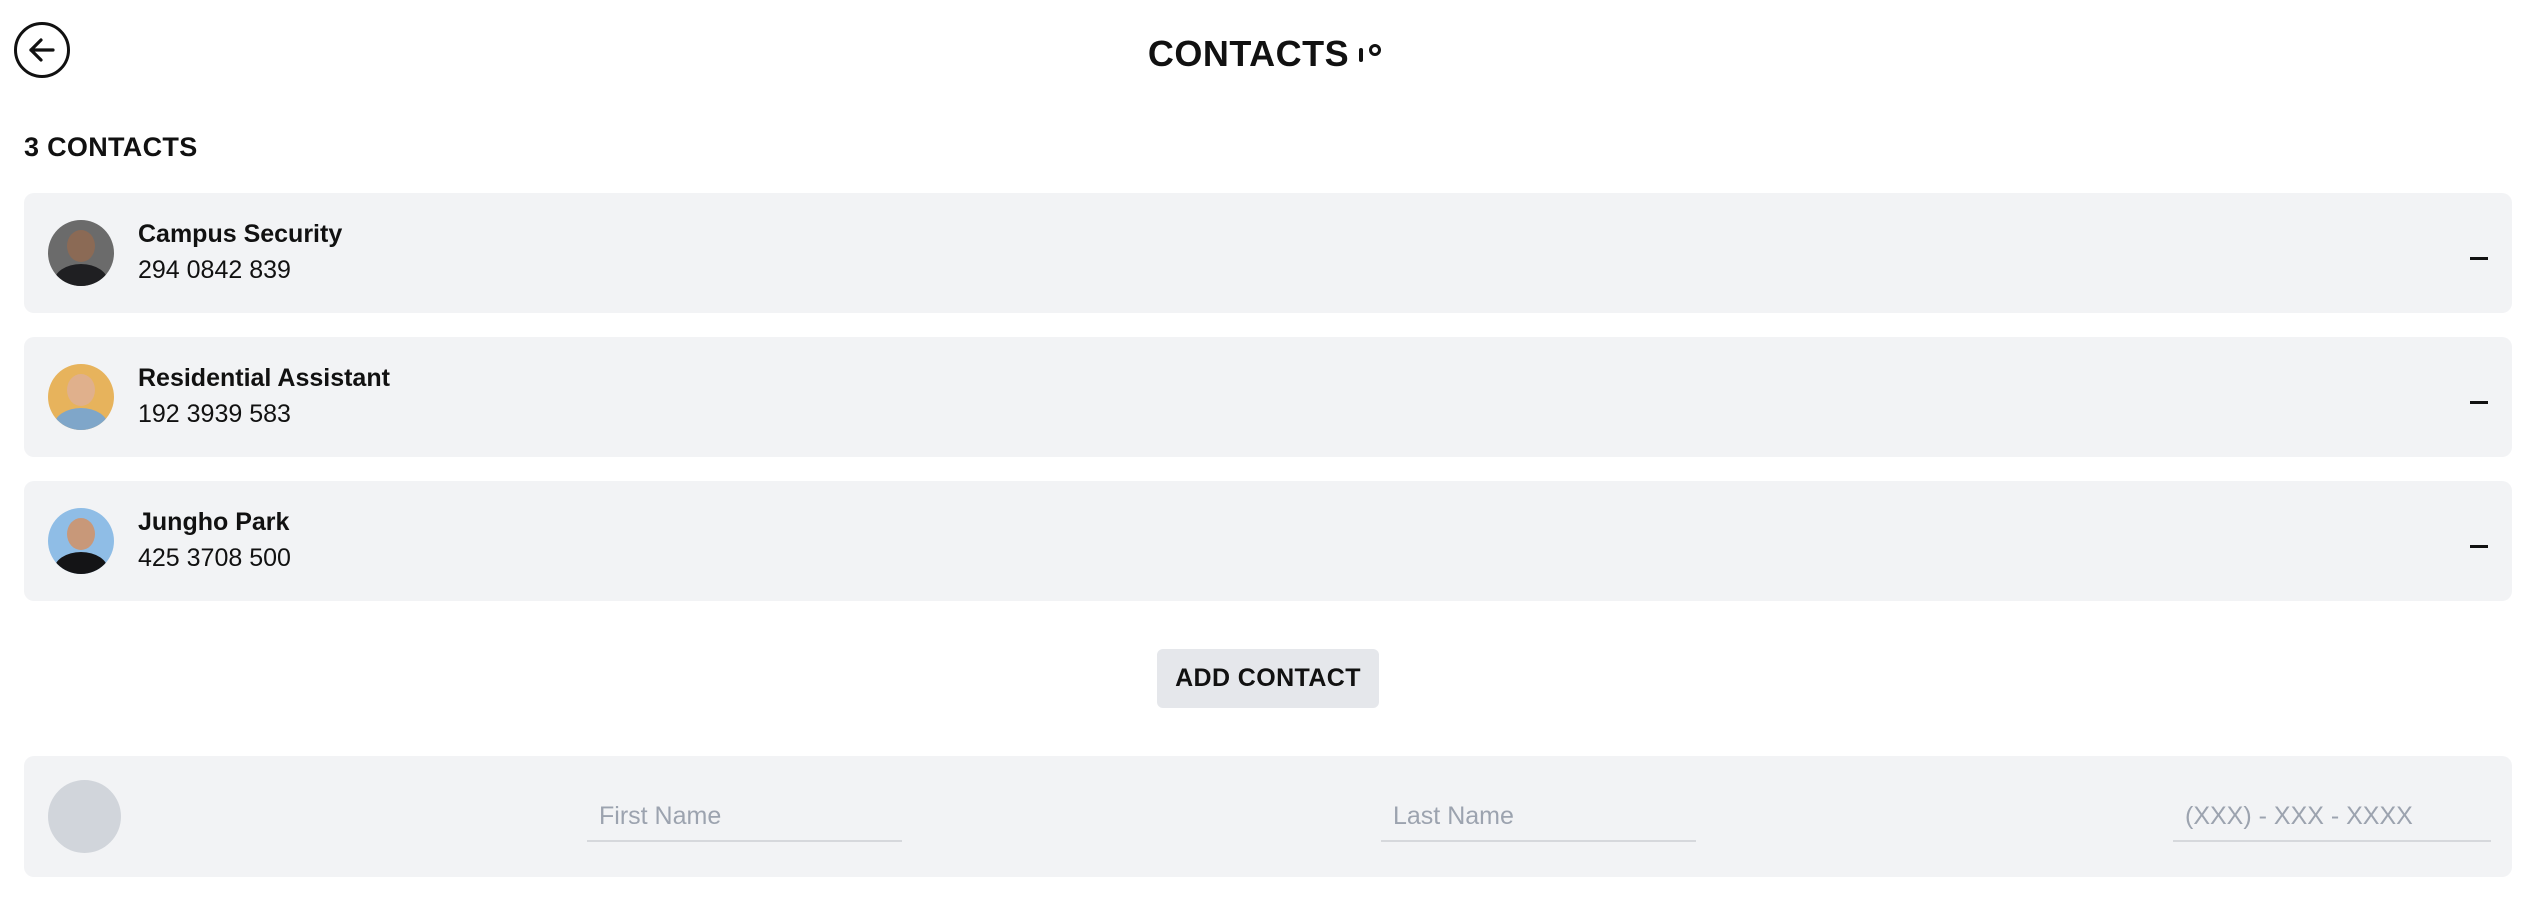 This screenshot has width=2533, height=915. I want to click on contact-name: Campus Security, so click(240, 234).